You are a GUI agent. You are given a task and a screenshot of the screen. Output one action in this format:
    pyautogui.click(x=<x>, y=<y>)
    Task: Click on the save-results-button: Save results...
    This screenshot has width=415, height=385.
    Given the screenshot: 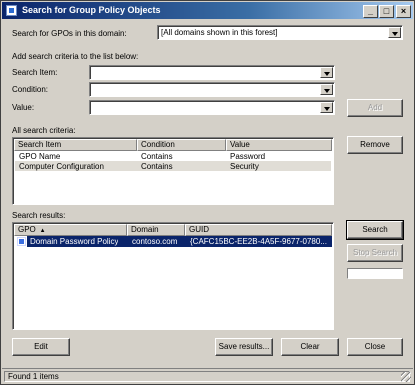 What is the action you would take?
    pyautogui.click(x=244, y=347)
    